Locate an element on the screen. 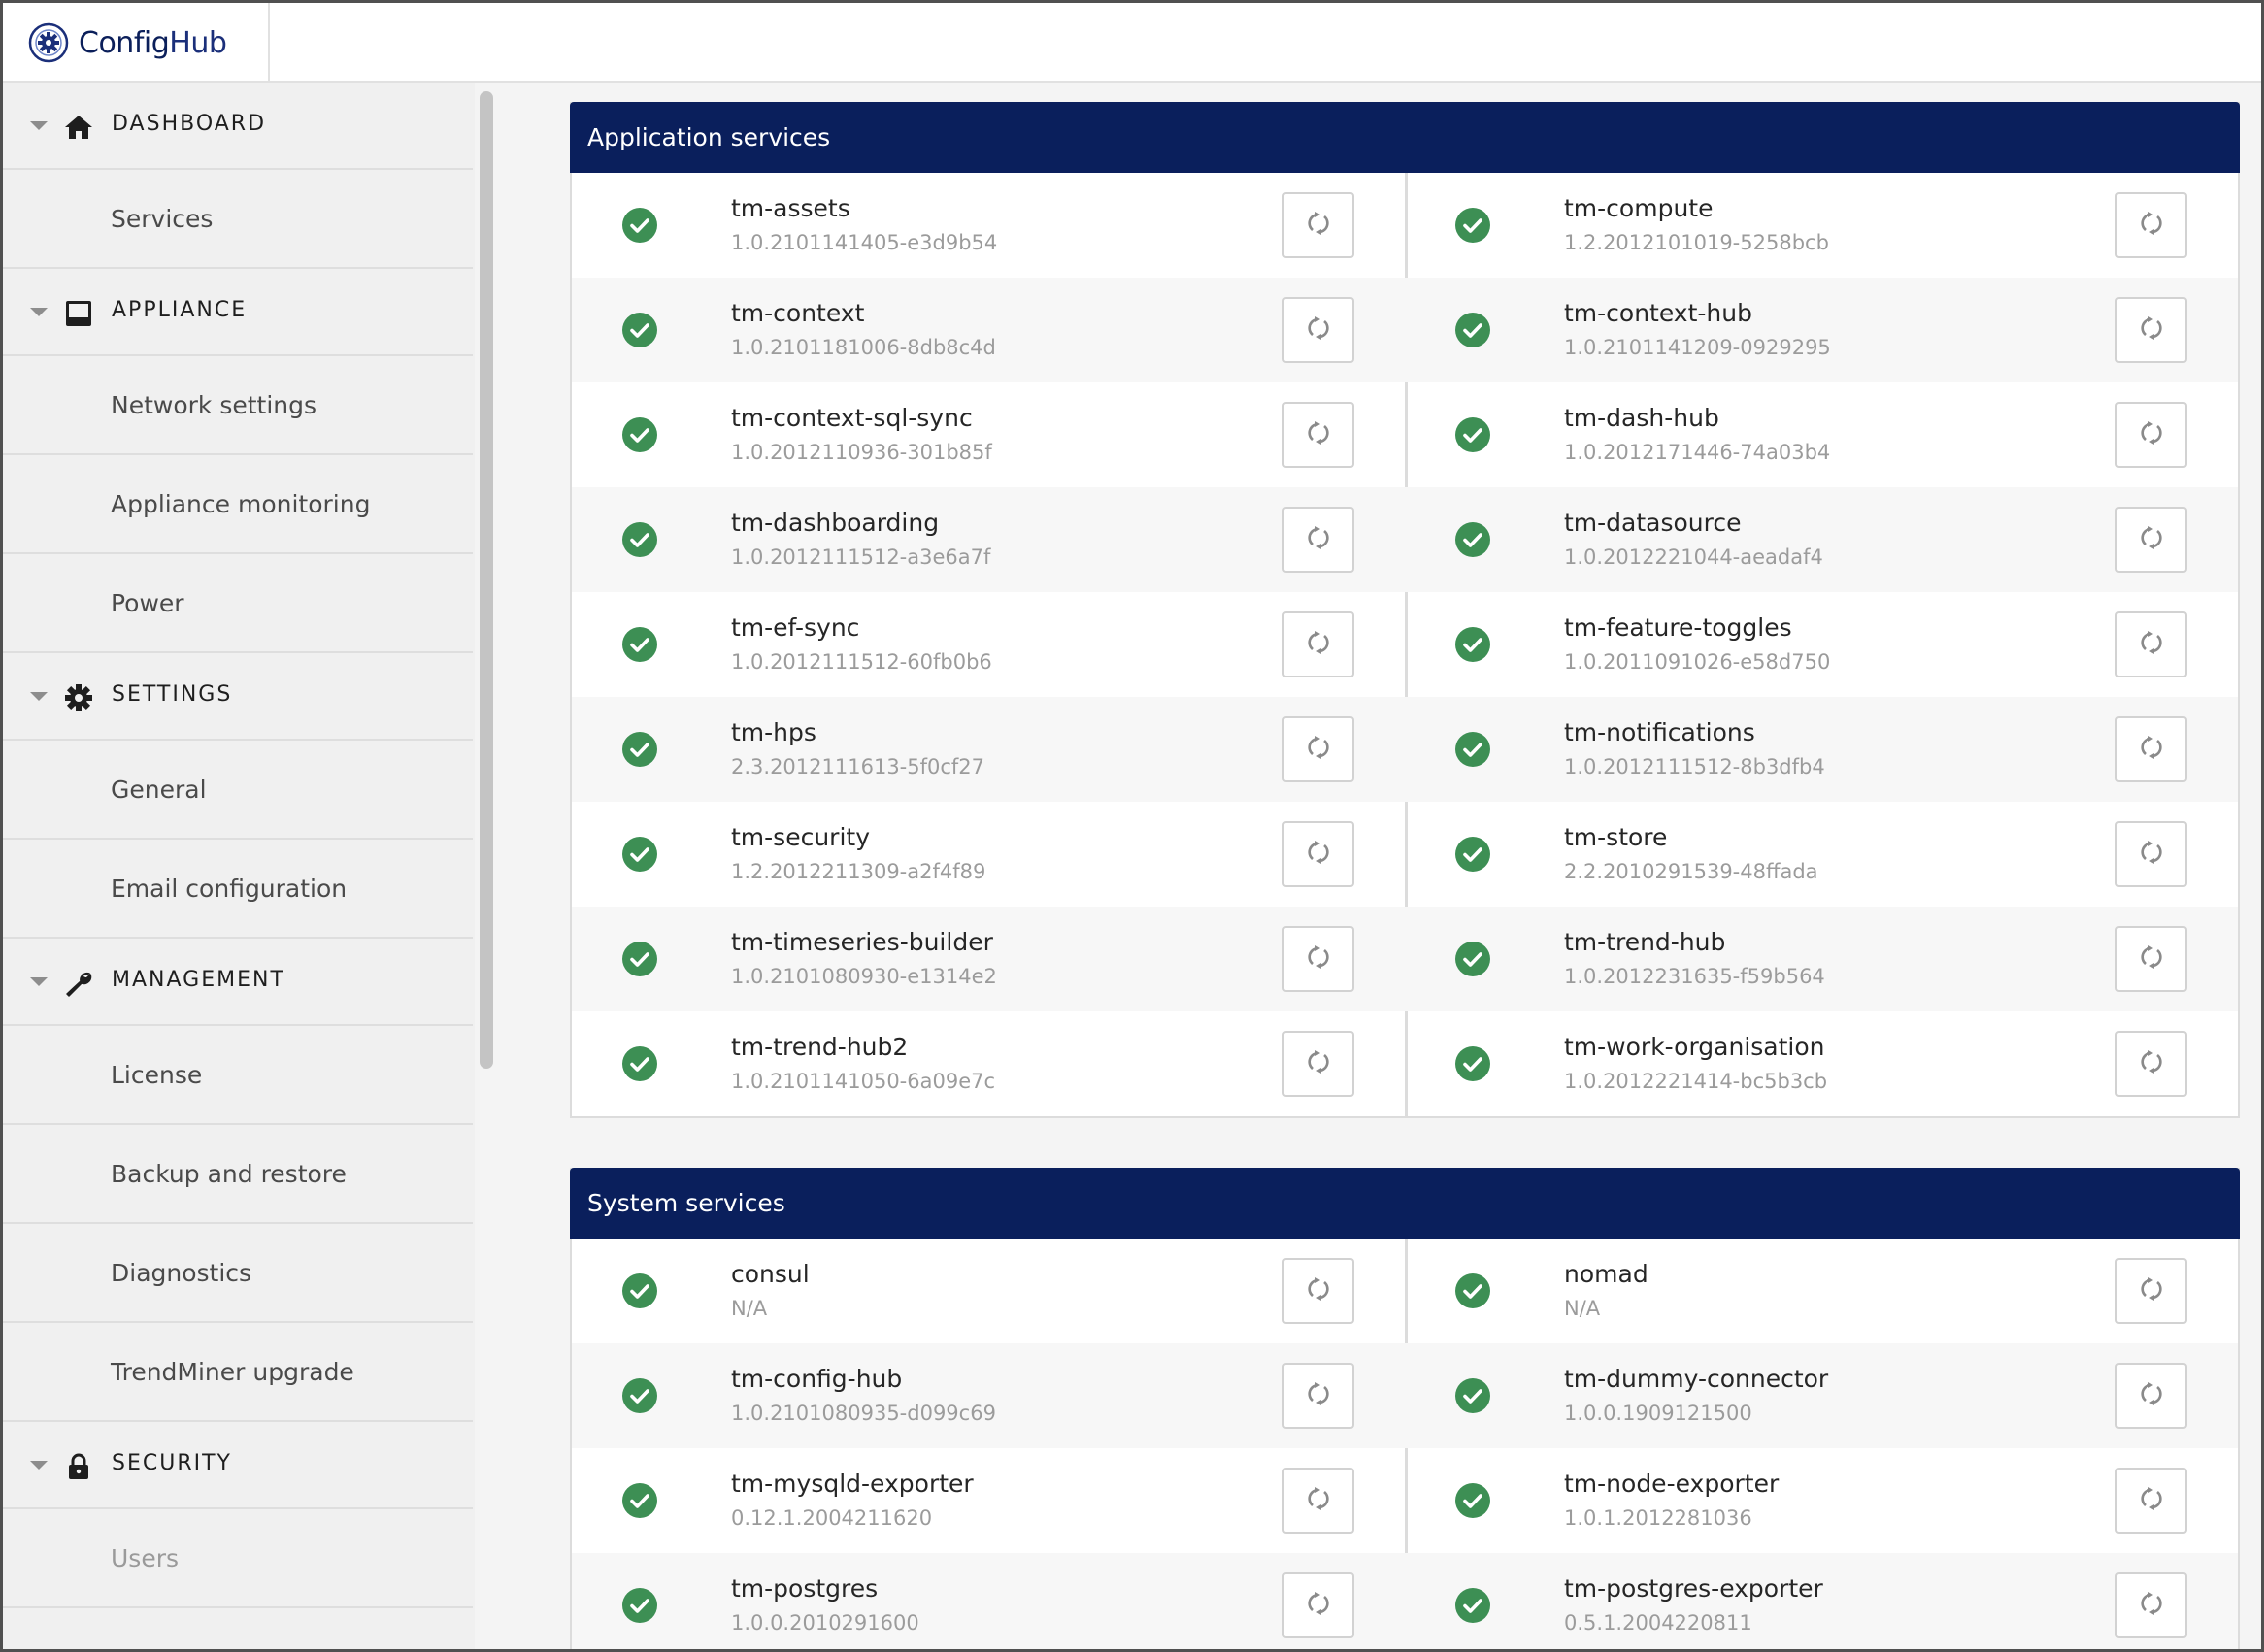  sidebar-scrollbar-thumb is located at coordinates (486, 580).